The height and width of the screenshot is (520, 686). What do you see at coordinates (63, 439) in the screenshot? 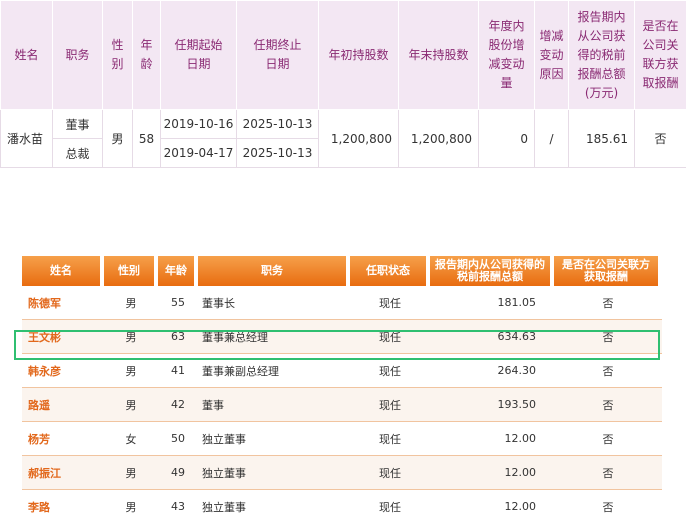
I see `name-cell: 杨芳` at bounding box center [63, 439].